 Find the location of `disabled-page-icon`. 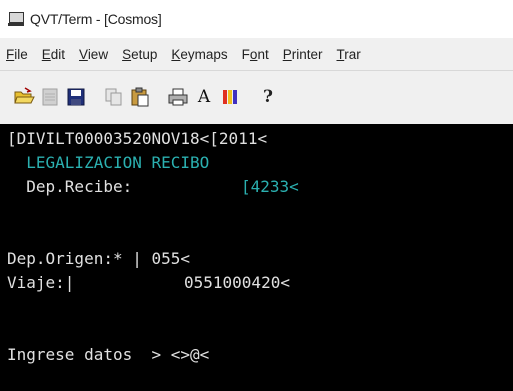

disabled-page-icon is located at coordinates (50, 97).